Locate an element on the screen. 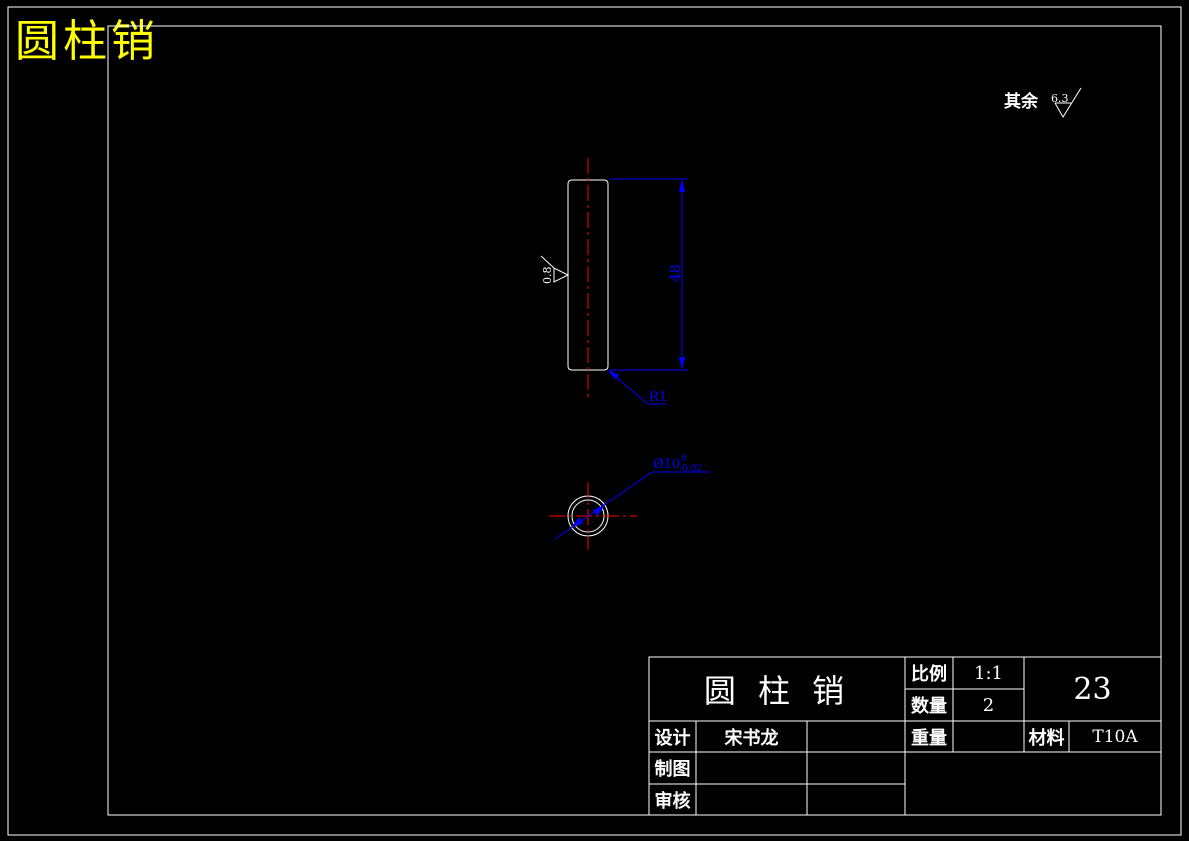  drawing-number: 23 is located at coordinates (1092, 689).